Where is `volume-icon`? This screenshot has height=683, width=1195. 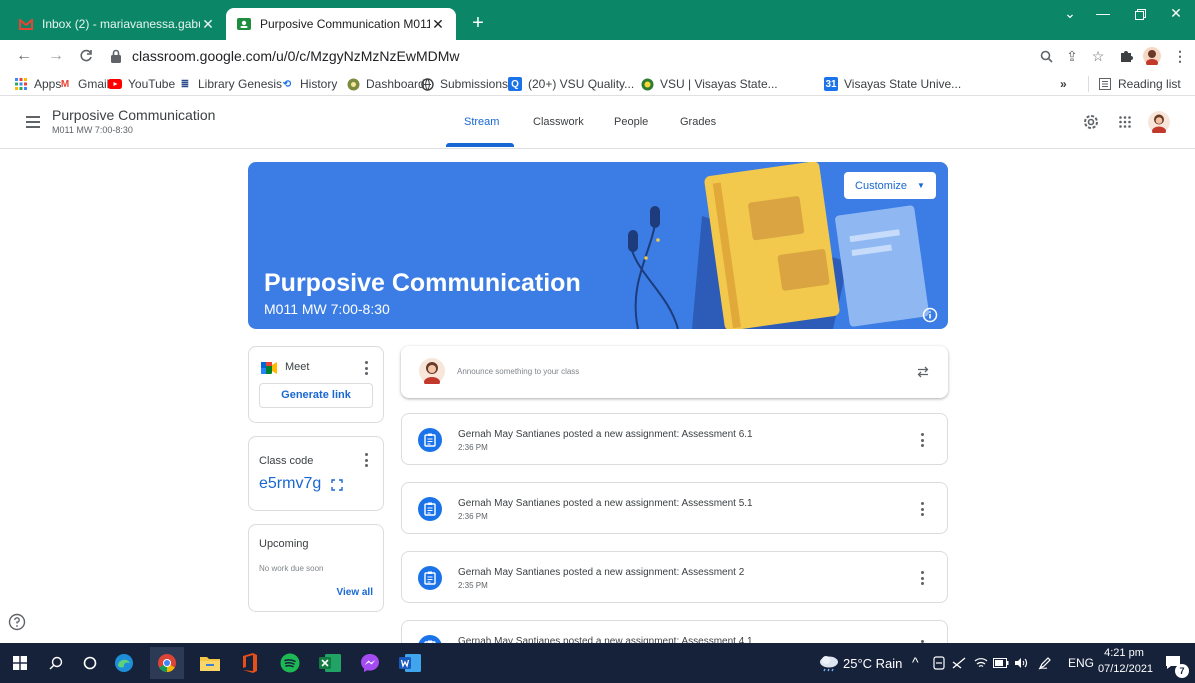 volume-icon is located at coordinates (1021, 663).